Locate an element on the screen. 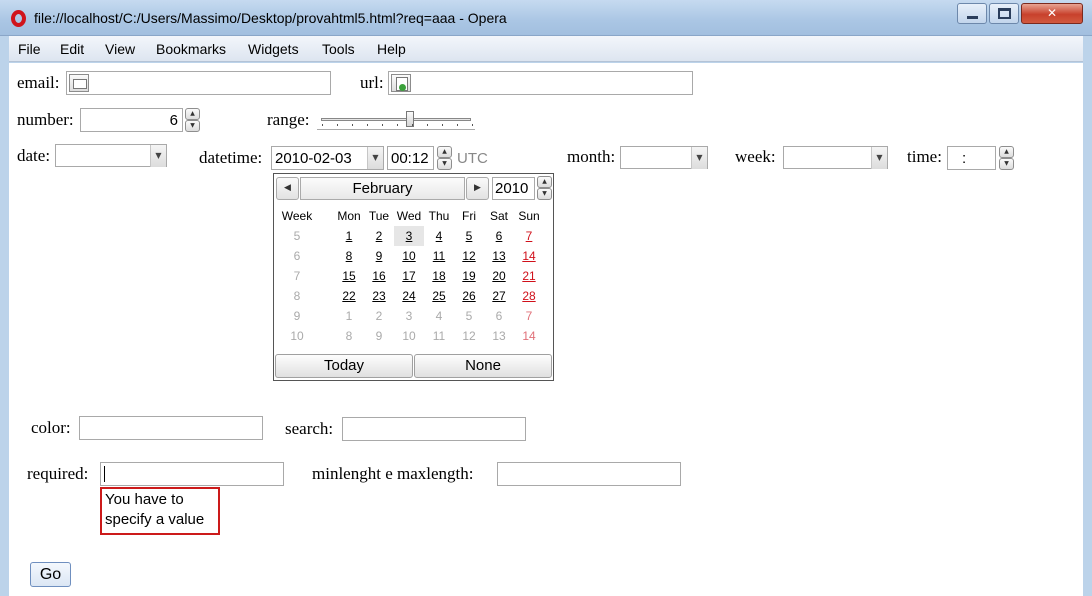  calendar-day: 22 is located at coordinates (349, 296).